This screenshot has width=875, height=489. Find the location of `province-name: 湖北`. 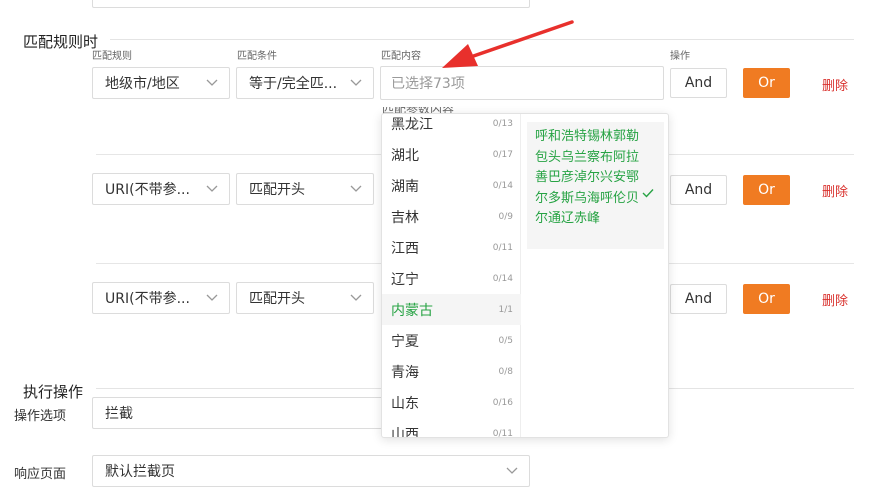

province-name: 湖北 is located at coordinates (405, 155).